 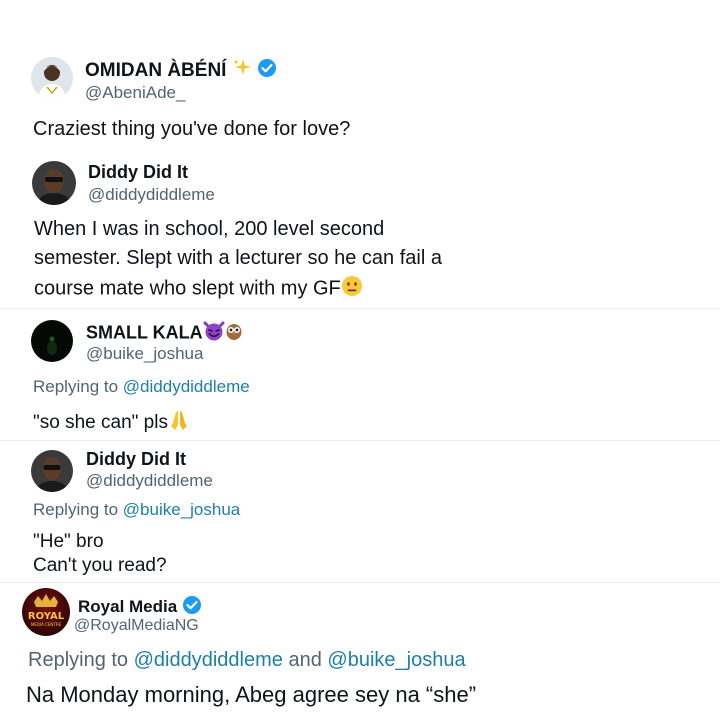 What do you see at coordinates (144, 354) in the screenshot?
I see `author-handle: @buike_joshua` at bounding box center [144, 354].